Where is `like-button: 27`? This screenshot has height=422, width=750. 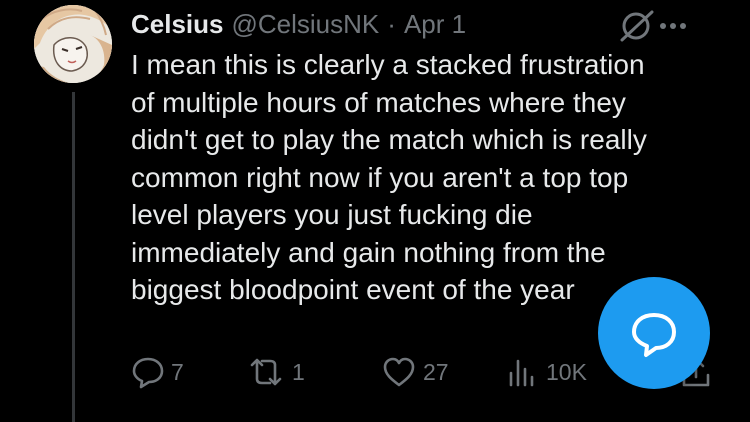
like-button: 27 is located at coordinates (415, 372).